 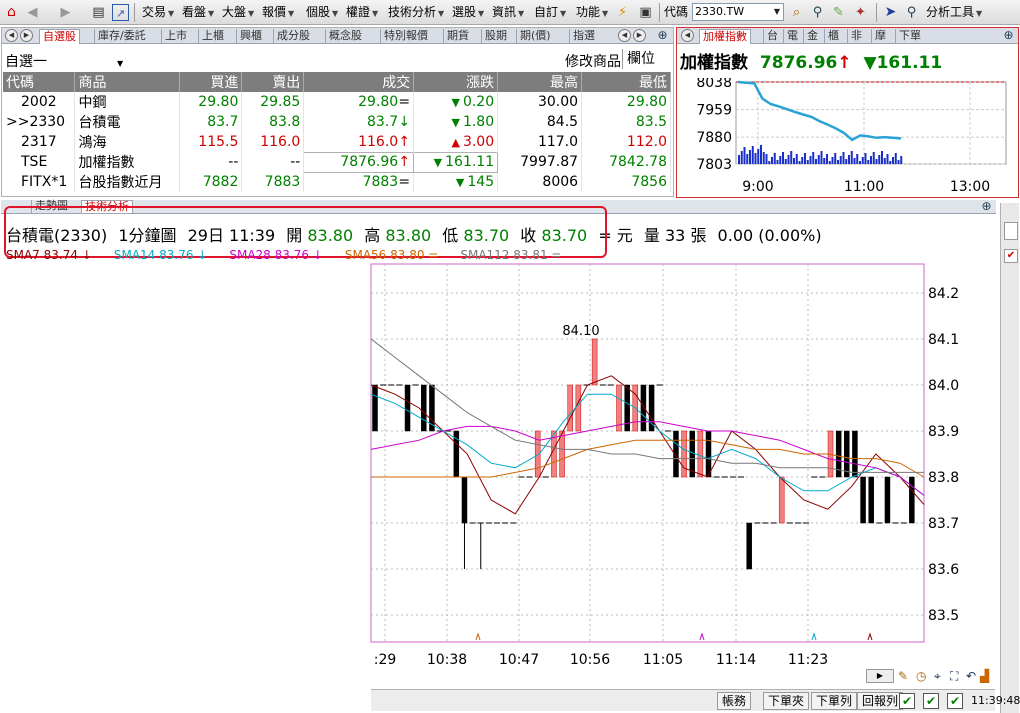 What do you see at coordinates (907, 701) in the screenshot?
I see `status-check-1-icon: ✔` at bounding box center [907, 701].